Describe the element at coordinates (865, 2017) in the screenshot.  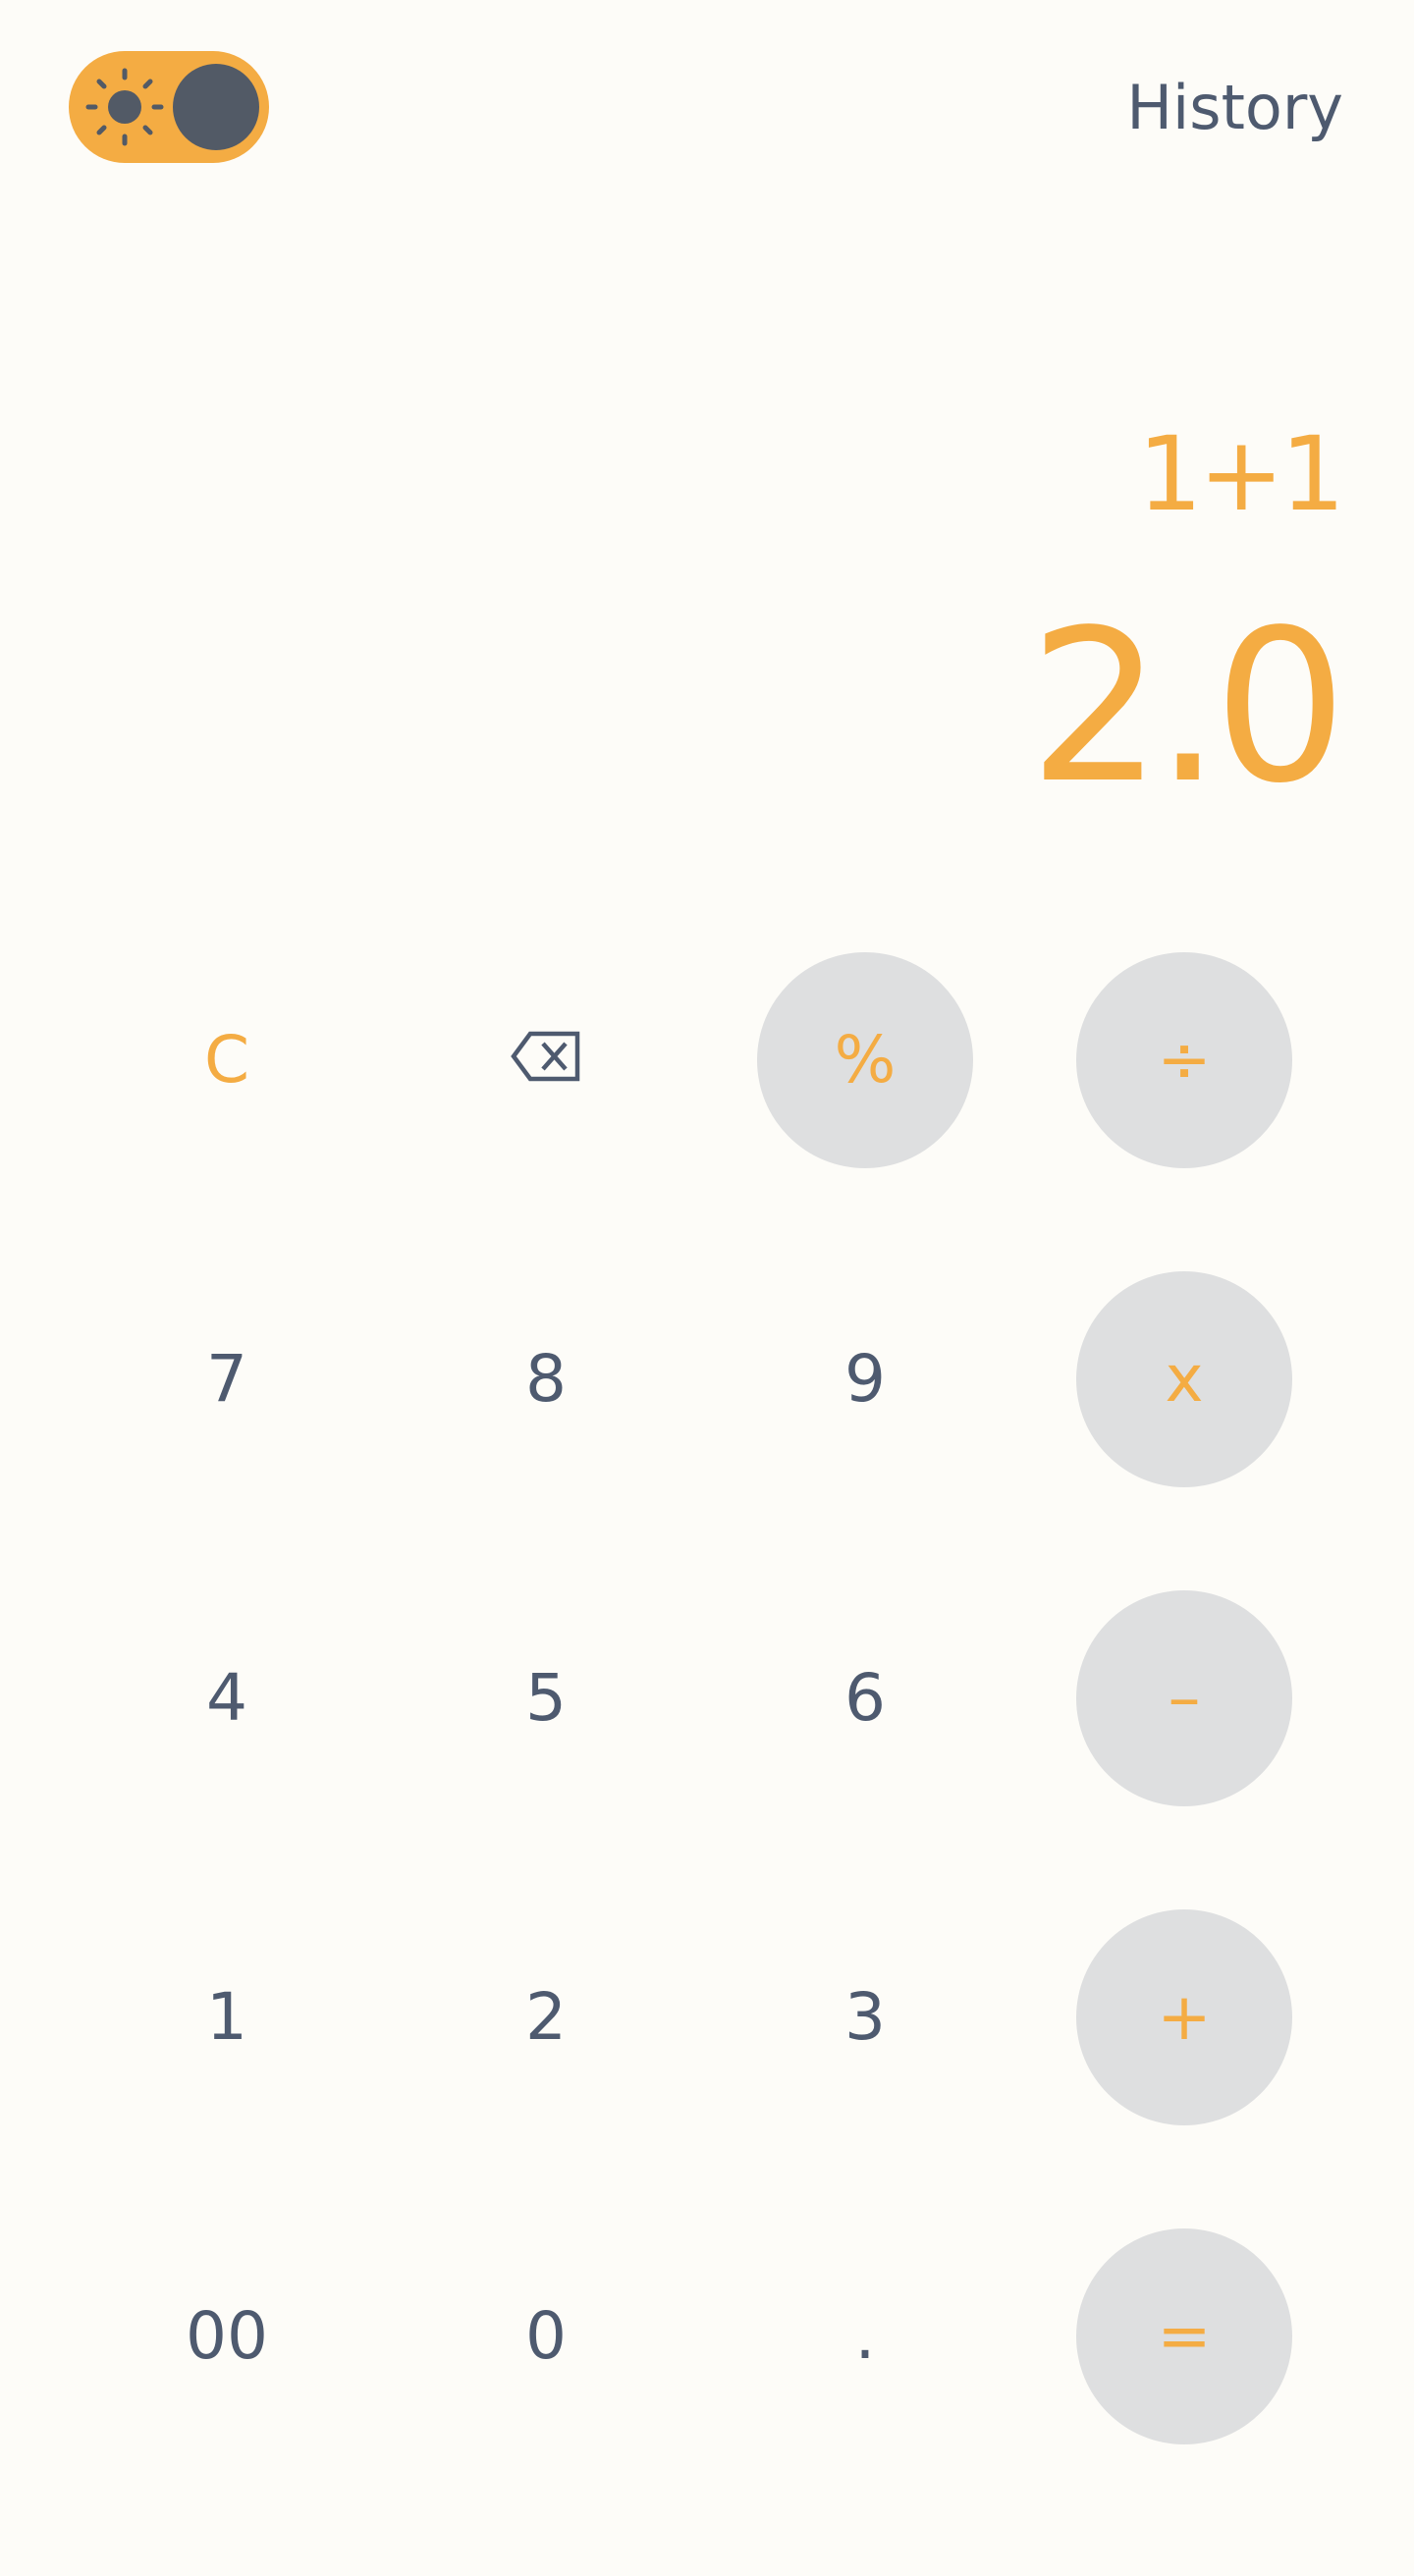
I see `digit-3-button: 3` at that location.